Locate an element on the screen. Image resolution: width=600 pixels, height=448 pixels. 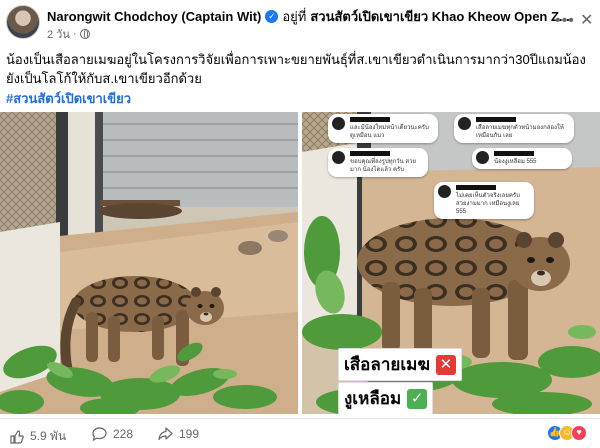
caption-right: งูเหลือม ✓ is located at coordinates (386, 398).